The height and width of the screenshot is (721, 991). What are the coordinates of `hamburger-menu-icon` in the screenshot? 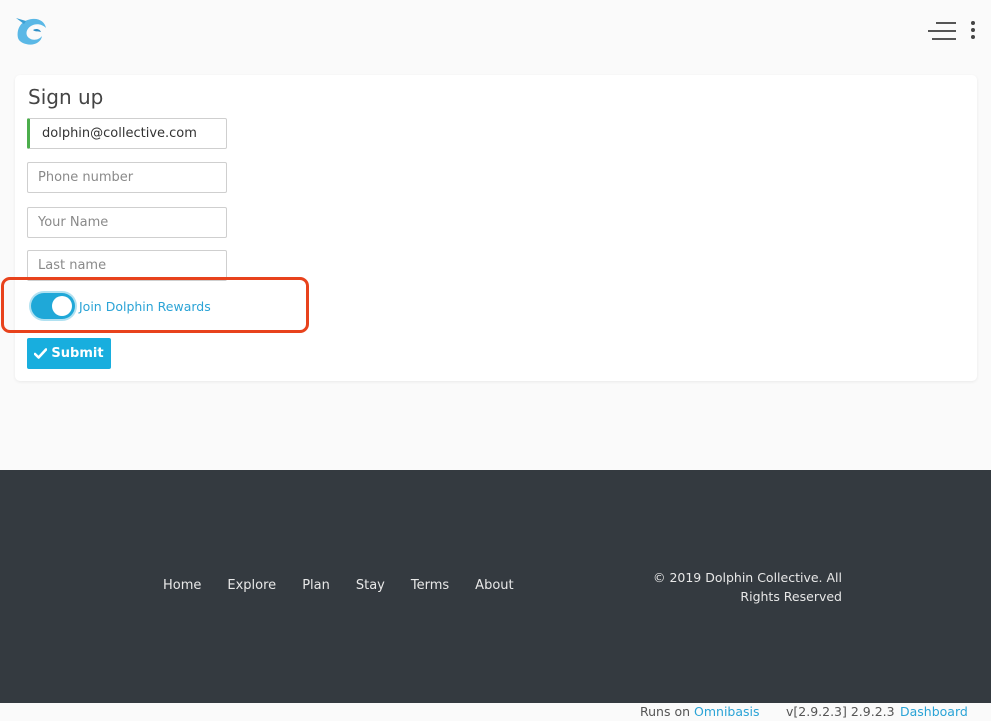 It's located at (941, 31).